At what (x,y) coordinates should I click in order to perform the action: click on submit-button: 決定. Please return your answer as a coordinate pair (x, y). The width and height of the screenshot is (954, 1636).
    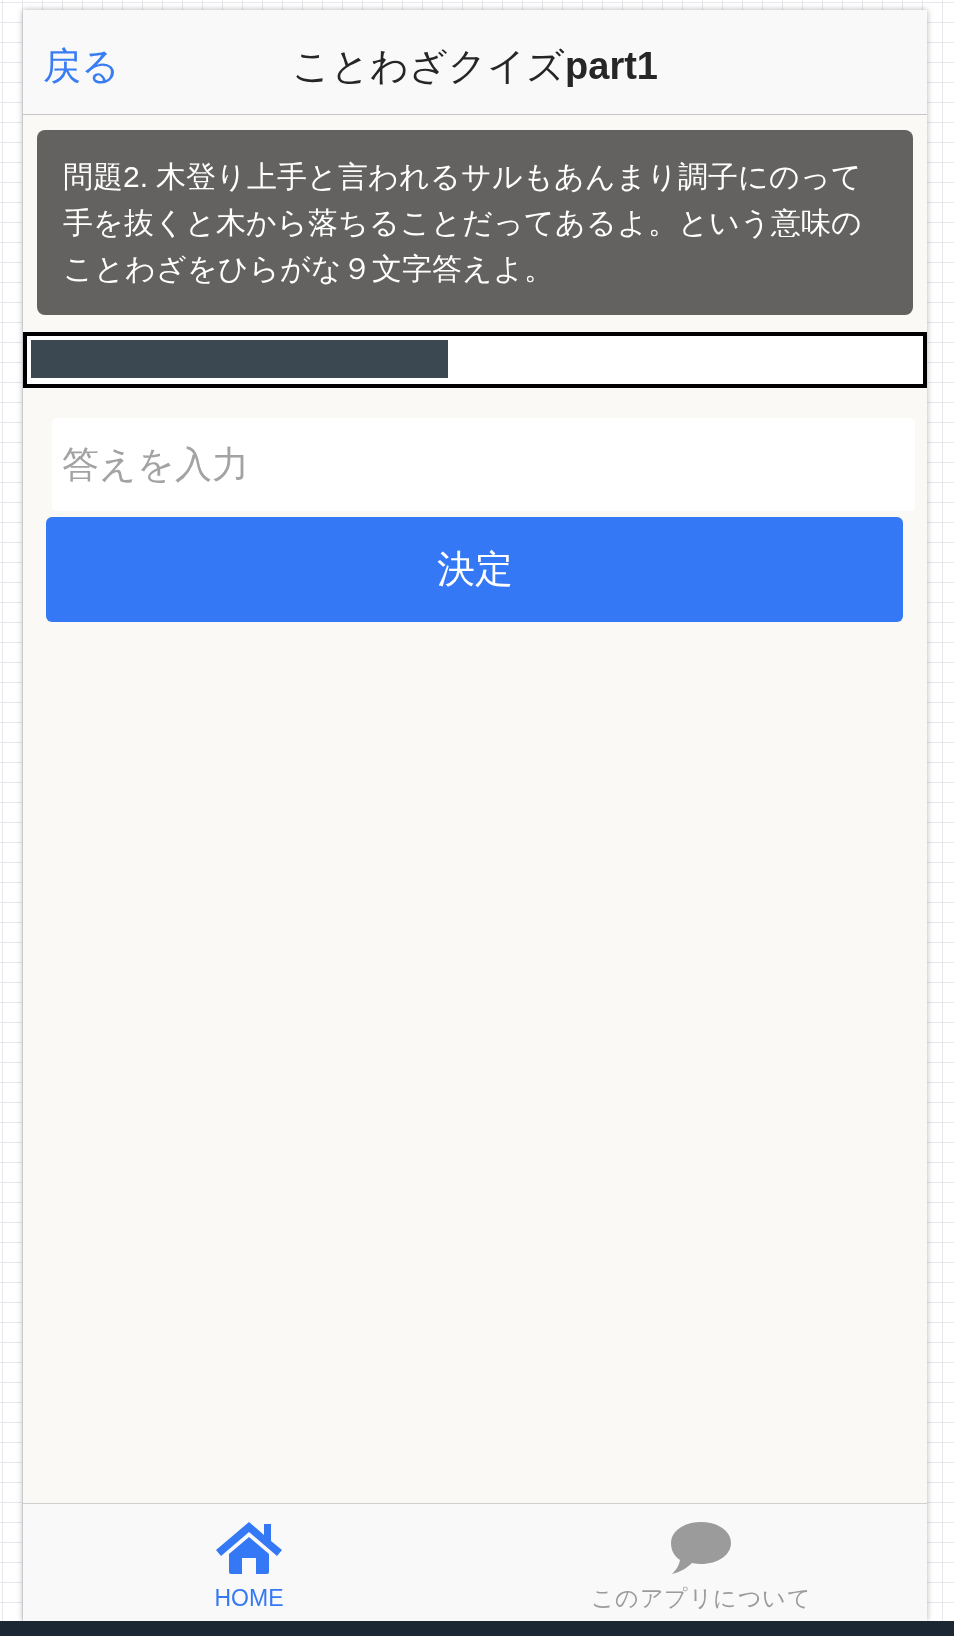
    Looking at the image, I should click on (474, 569).